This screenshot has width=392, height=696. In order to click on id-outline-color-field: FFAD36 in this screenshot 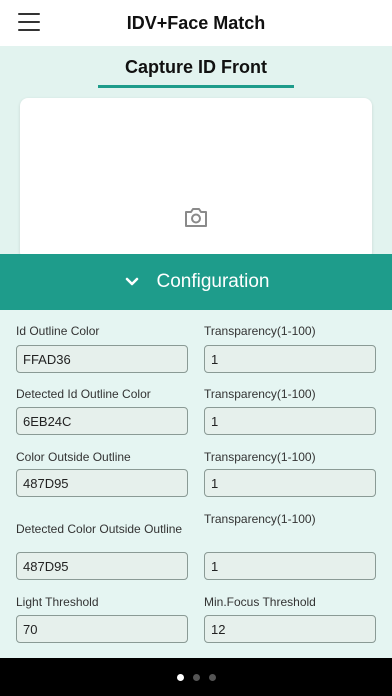, I will do `click(102, 359)`.